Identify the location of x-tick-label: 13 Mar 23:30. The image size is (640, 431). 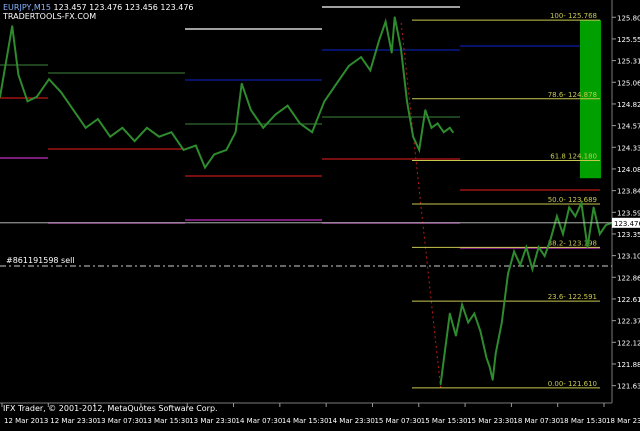
(212, 421).